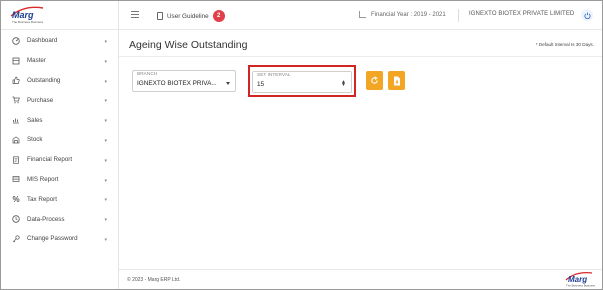 This screenshot has width=603, height=290. I want to click on user-guideline-link: User Guideline 2, so click(191, 16).